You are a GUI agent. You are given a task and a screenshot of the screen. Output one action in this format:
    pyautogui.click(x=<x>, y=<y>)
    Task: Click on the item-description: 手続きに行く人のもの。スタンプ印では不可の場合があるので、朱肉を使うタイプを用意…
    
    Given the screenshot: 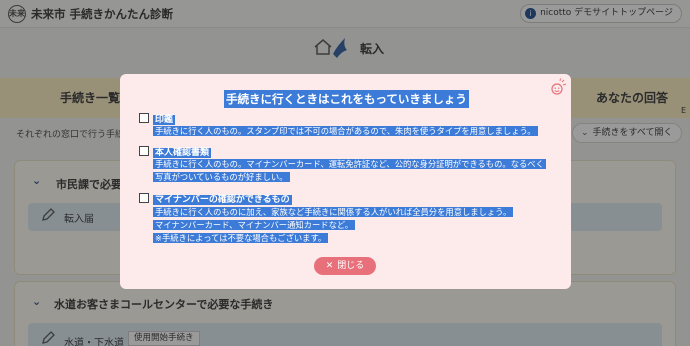 What is the action you would take?
    pyautogui.click(x=345, y=131)
    